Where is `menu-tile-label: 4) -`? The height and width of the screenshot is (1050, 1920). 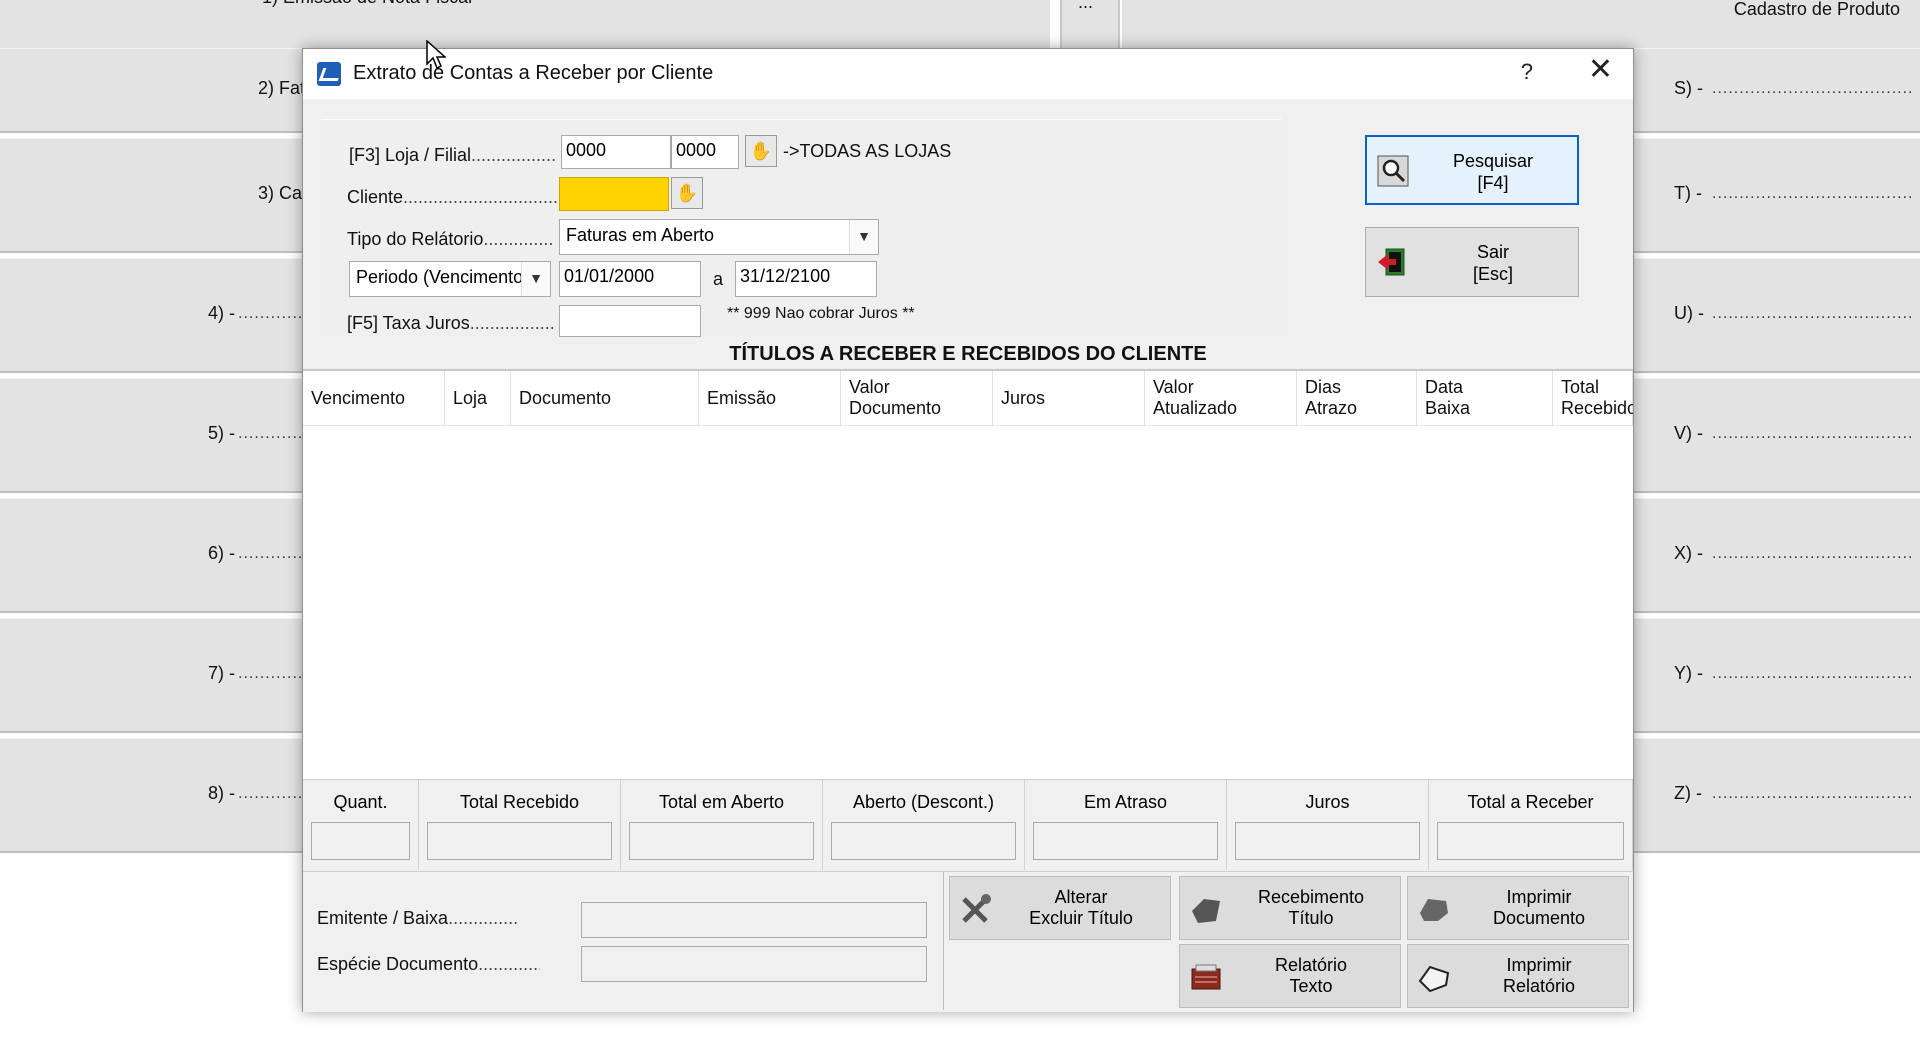
menu-tile-label: 4) - is located at coordinates (221, 313).